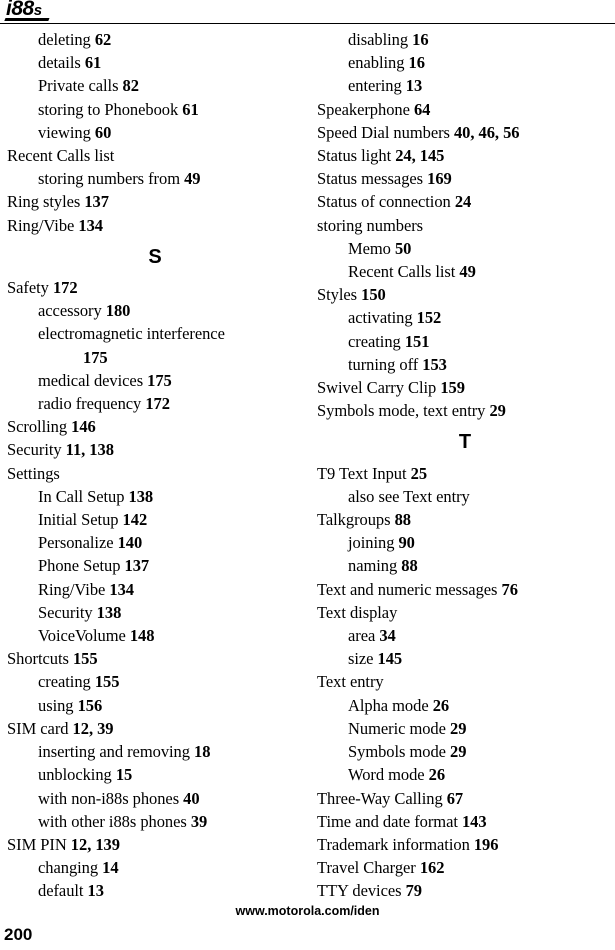  I want to click on index-entry-page-ref: 29, so click(497, 411).